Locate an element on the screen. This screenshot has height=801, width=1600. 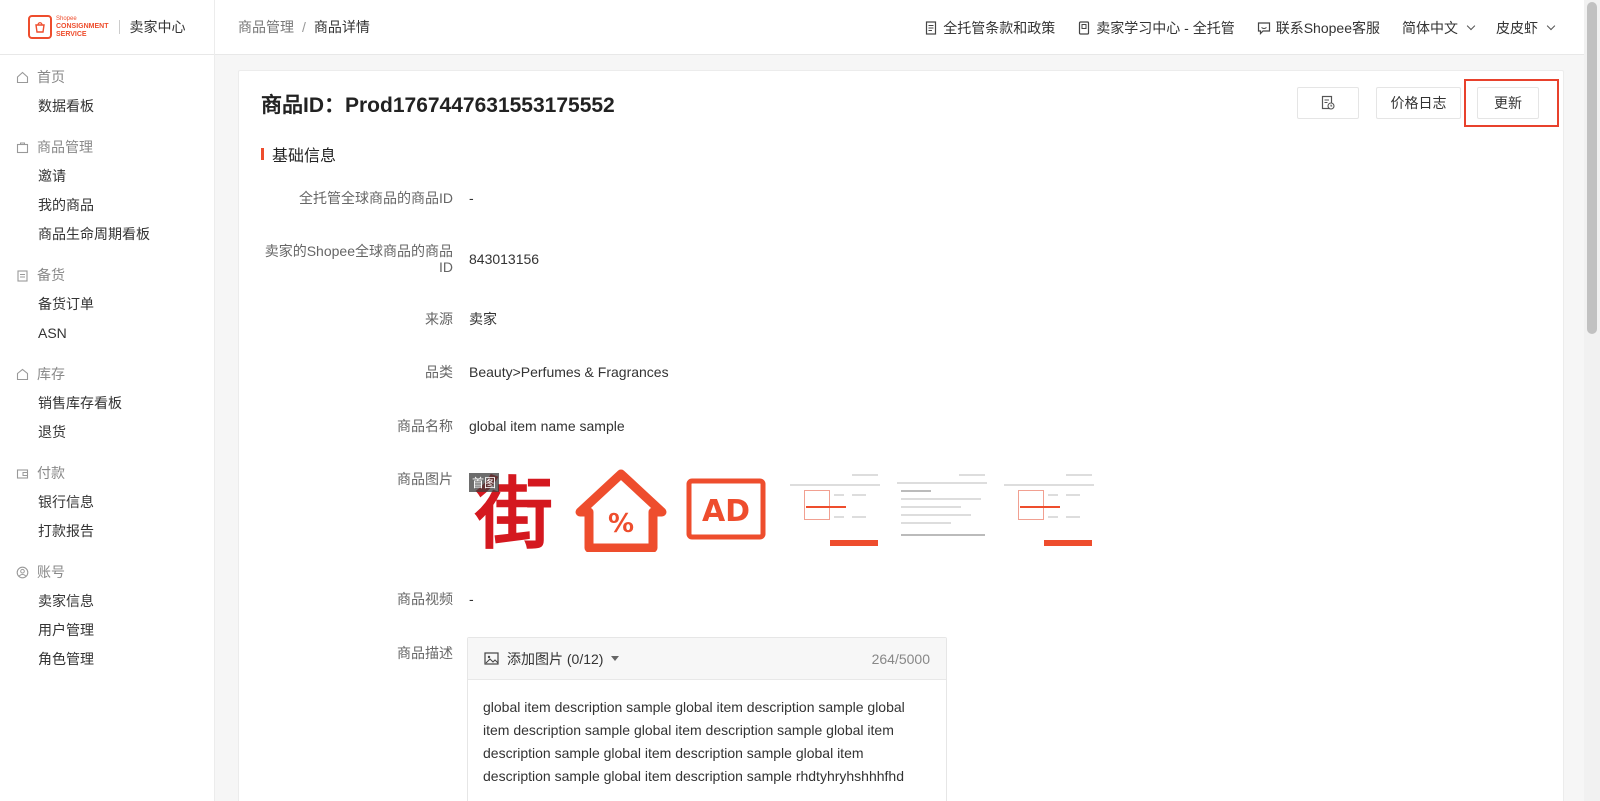
warehouse-icon is located at coordinates (22, 374).